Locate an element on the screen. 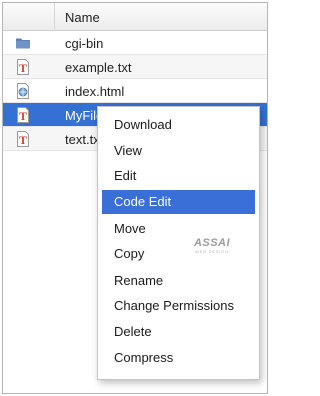 This screenshot has width=320, height=396. html-file-icon is located at coordinates (23, 91).